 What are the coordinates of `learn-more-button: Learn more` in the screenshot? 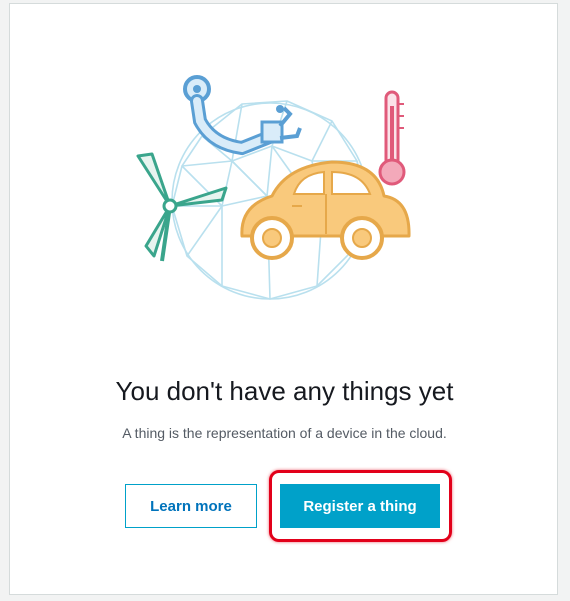 It's located at (191, 506).